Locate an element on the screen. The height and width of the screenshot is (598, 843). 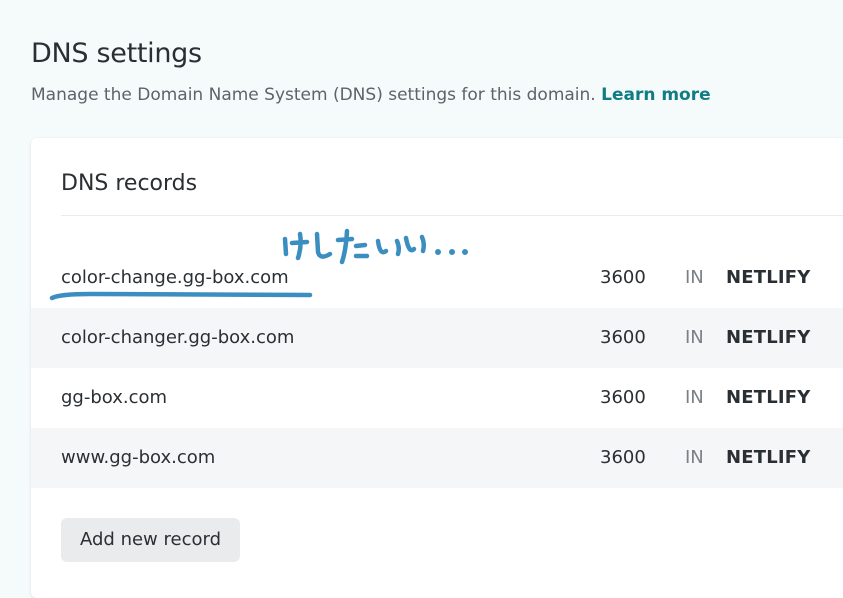
dns-record-row: gg-box.com 3600 IN NETLIFY is located at coordinates (437, 398).